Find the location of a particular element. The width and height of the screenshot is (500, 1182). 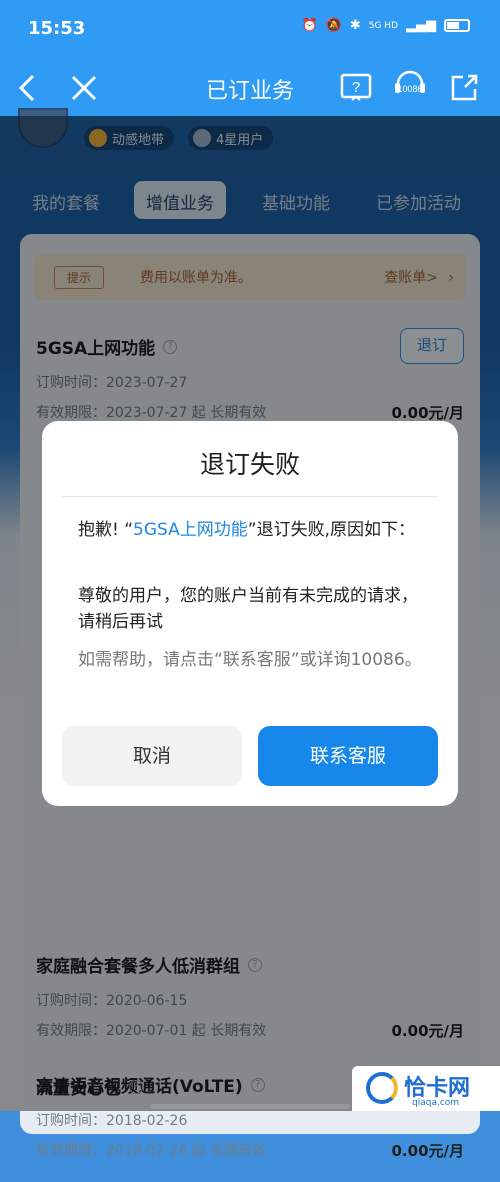

alarm-icon: ⏰ is located at coordinates (309, 25).